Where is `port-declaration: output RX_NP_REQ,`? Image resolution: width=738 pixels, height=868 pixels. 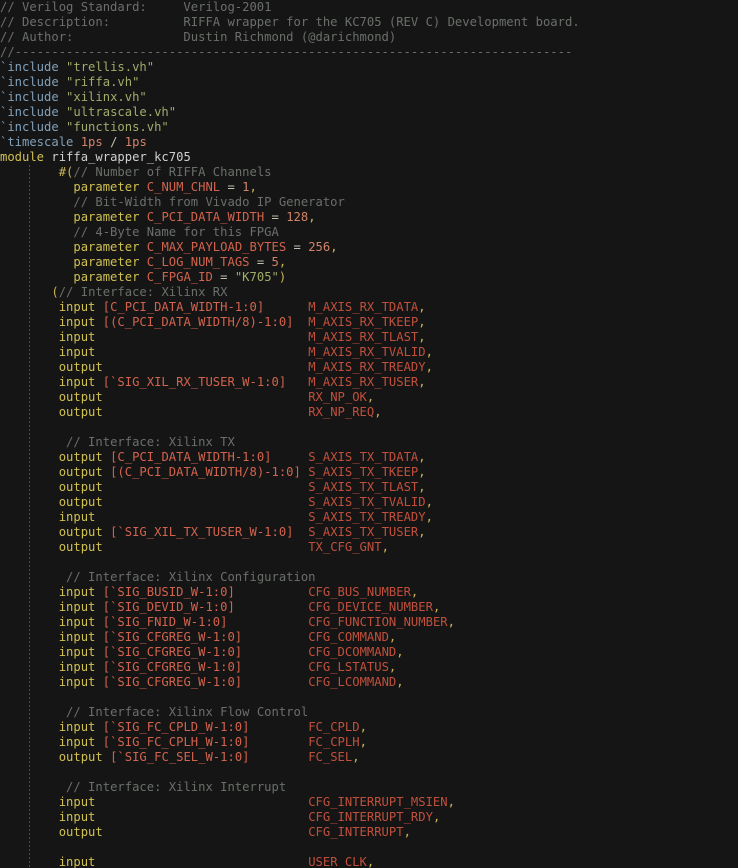
port-declaration: output RX_NP_REQ, is located at coordinates (220, 412).